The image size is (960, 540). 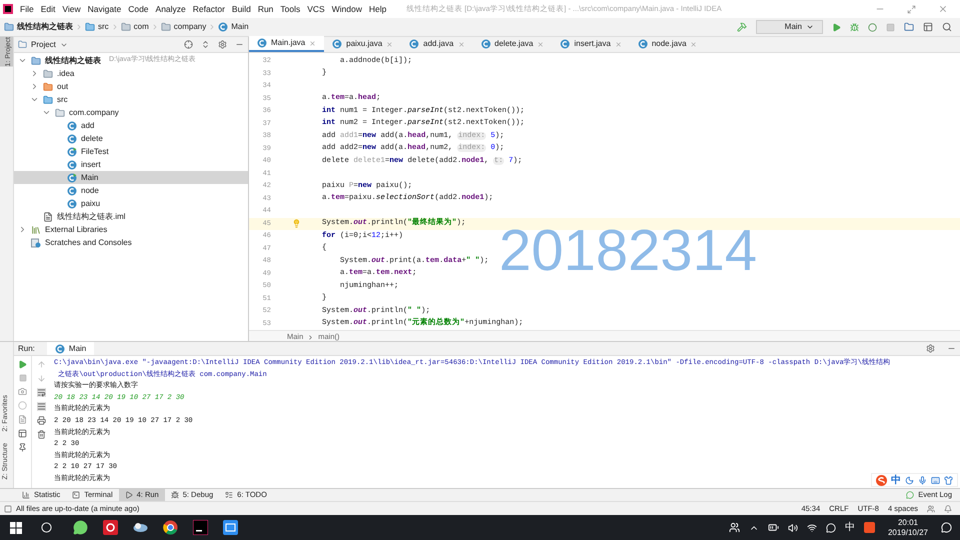 What do you see at coordinates (229, 495) in the screenshot?
I see `todo-icon` at bounding box center [229, 495].